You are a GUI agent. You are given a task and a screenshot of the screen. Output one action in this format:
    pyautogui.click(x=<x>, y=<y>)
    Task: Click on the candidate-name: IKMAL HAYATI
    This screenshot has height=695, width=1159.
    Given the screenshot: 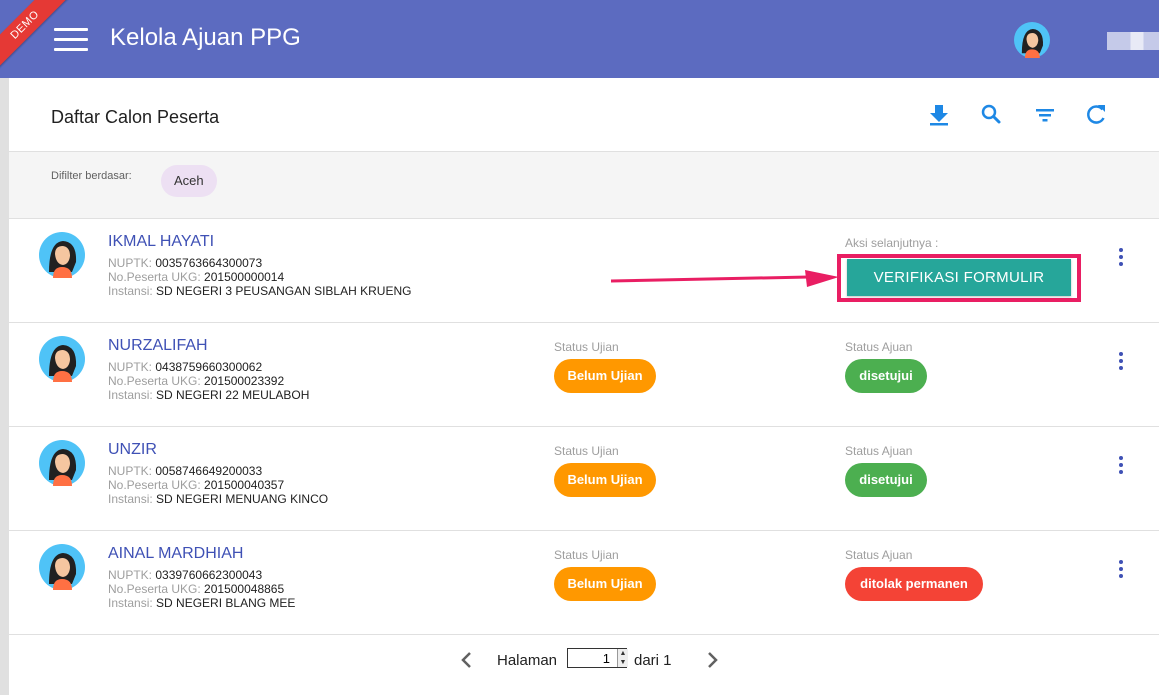 What is the action you would take?
    pyautogui.click(x=161, y=242)
    